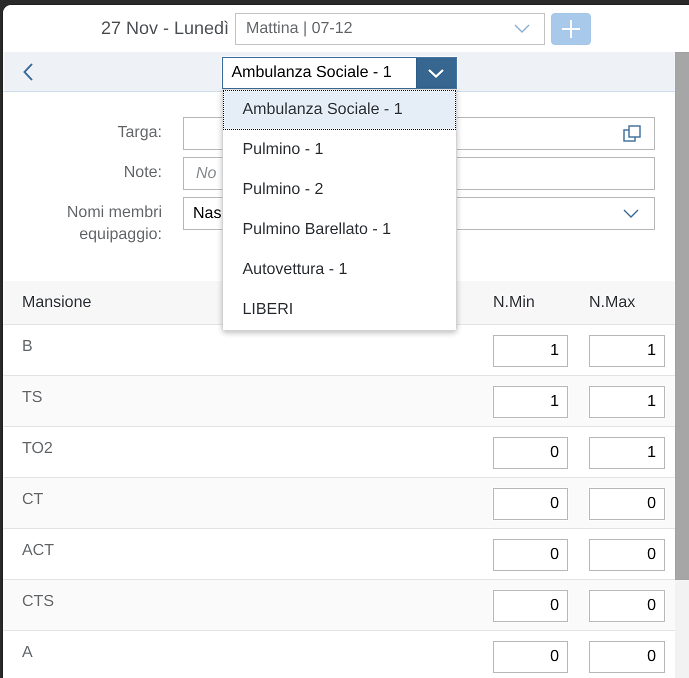 This screenshot has height=678, width=689. What do you see at coordinates (37, 449) in the screenshot?
I see `table-cell-text: TO2` at bounding box center [37, 449].